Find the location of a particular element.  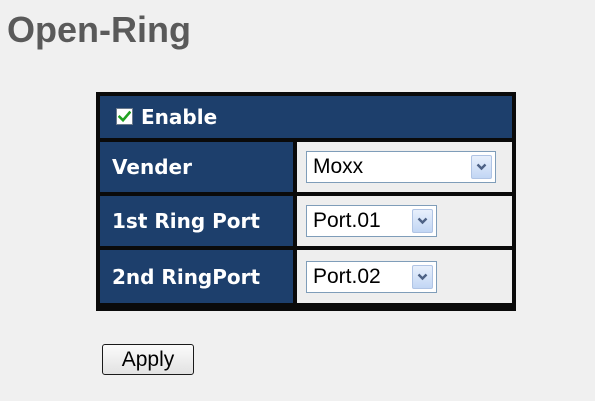

enable-label: Enable is located at coordinates (179, 117).